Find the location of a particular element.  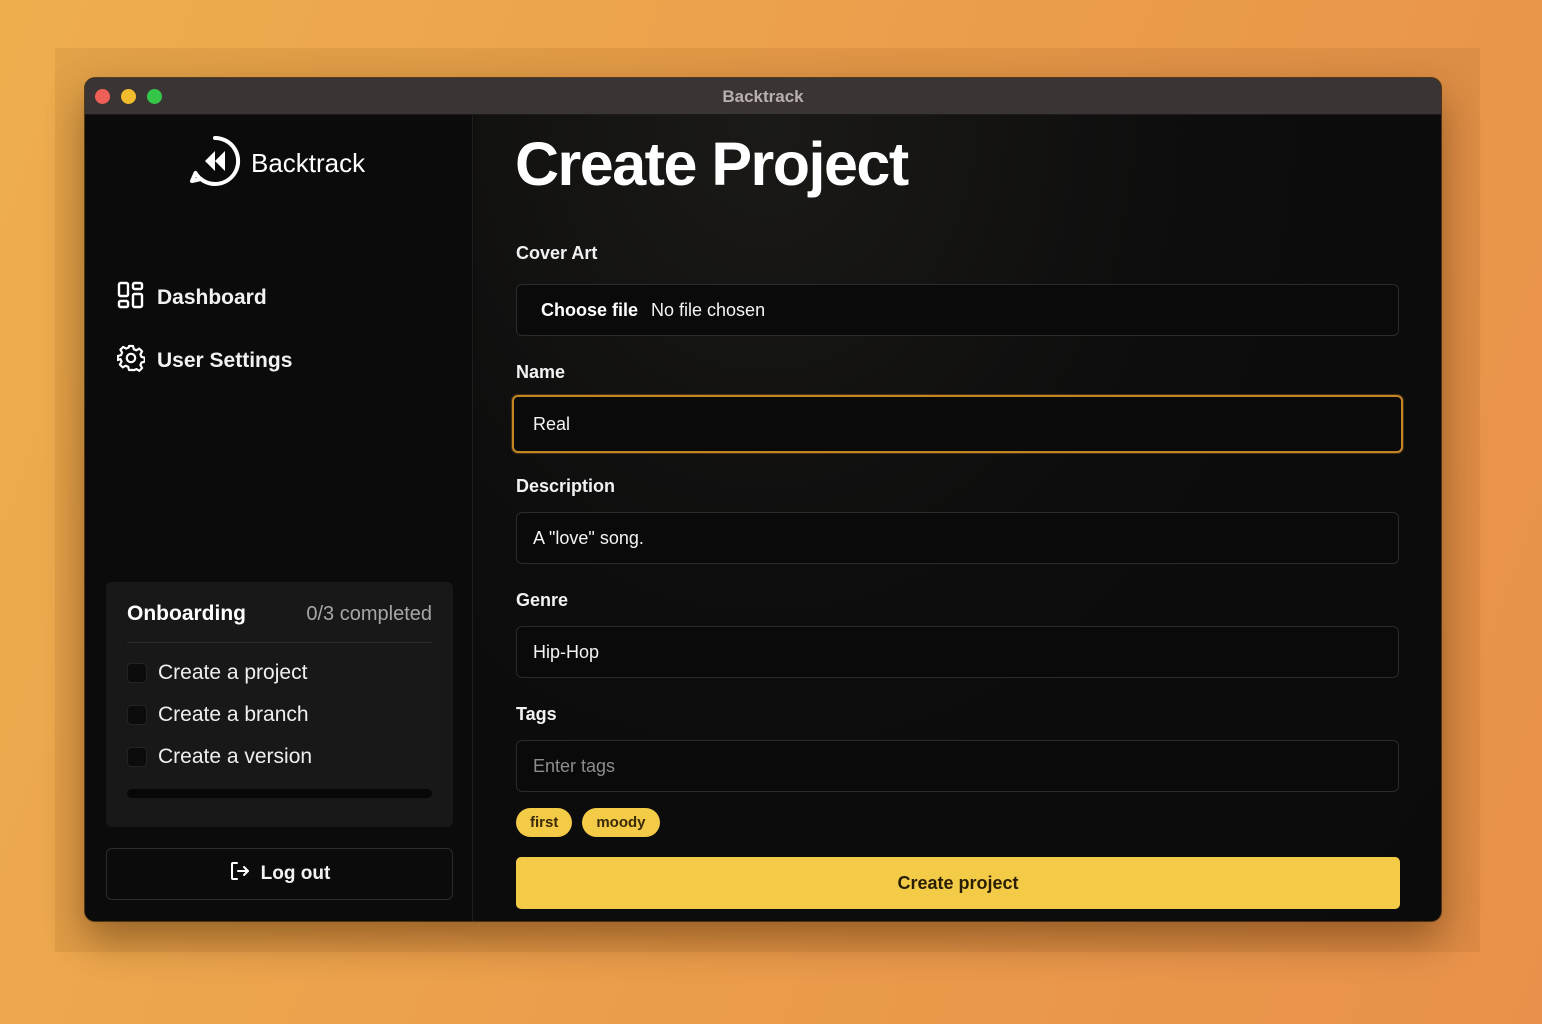

sidebar-item-label: User Settings is located at coordinates (225, 360).